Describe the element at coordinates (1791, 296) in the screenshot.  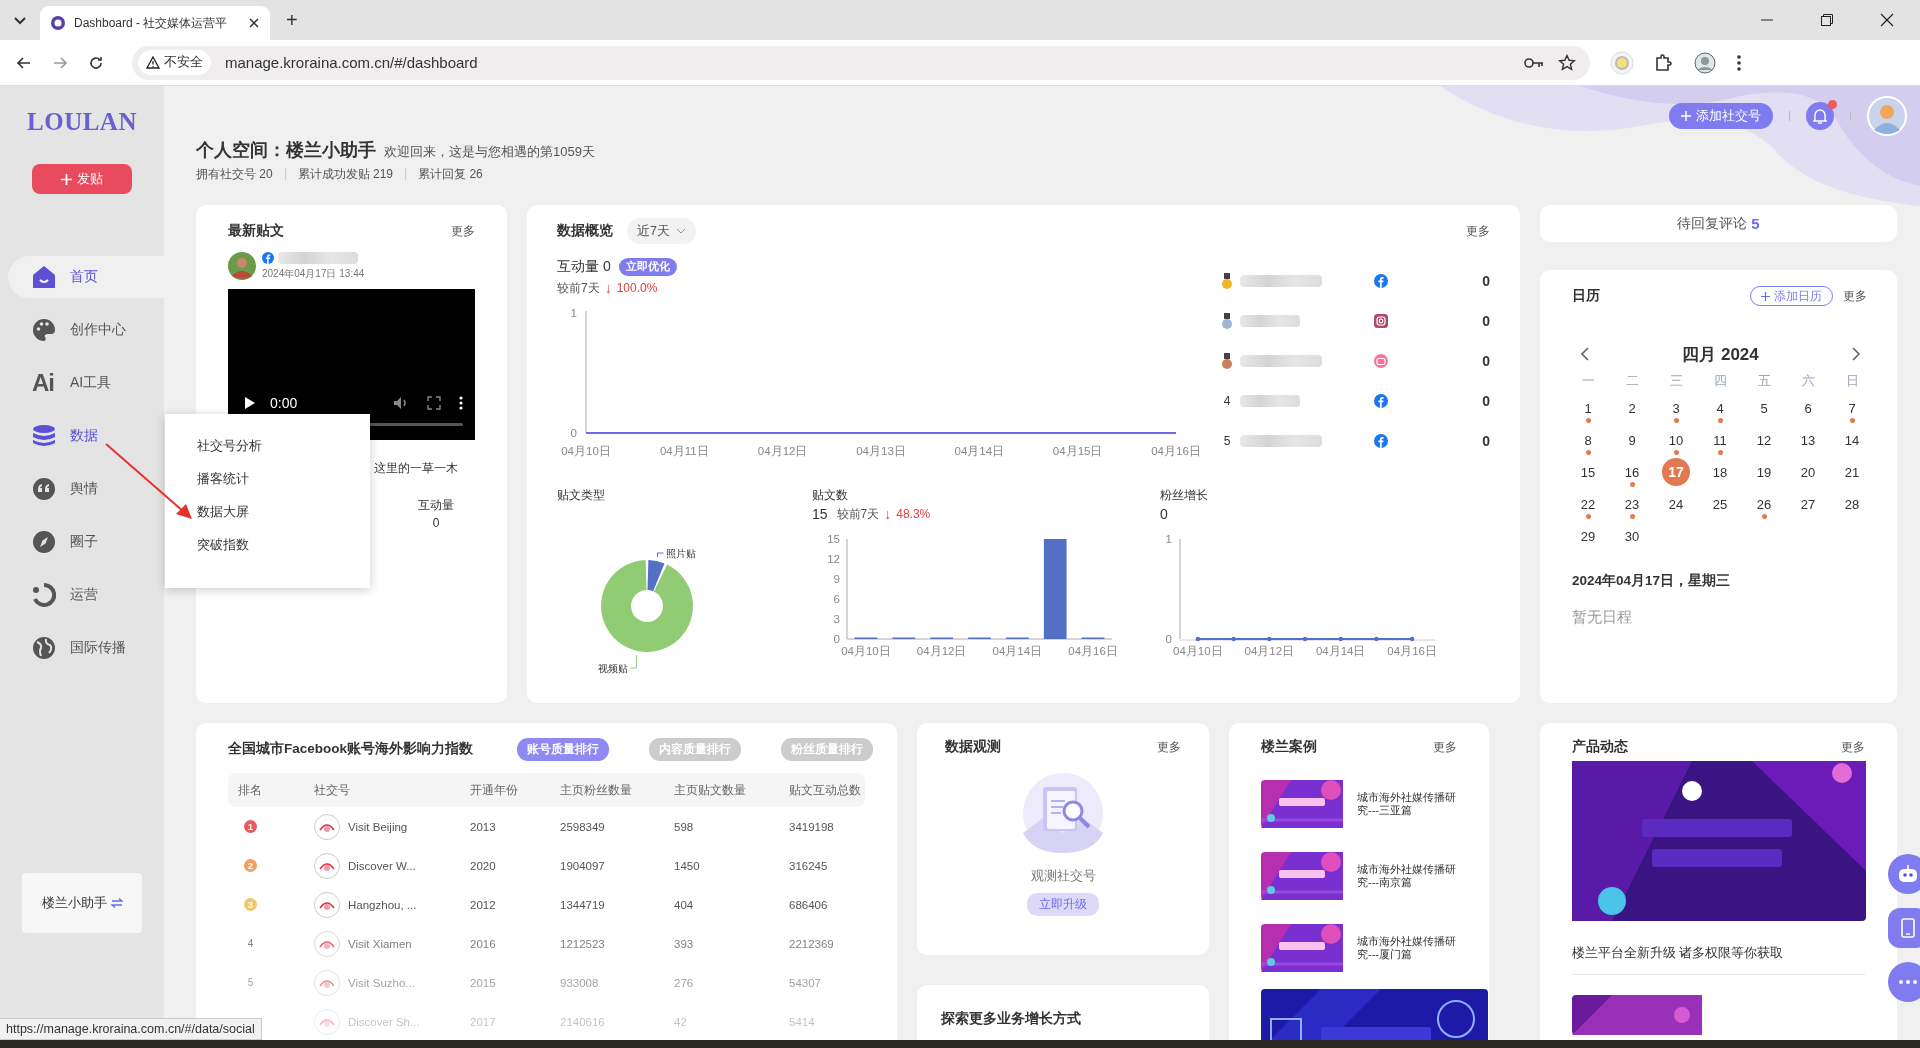
I see `add-calendar-button: 添加日历` at that location.